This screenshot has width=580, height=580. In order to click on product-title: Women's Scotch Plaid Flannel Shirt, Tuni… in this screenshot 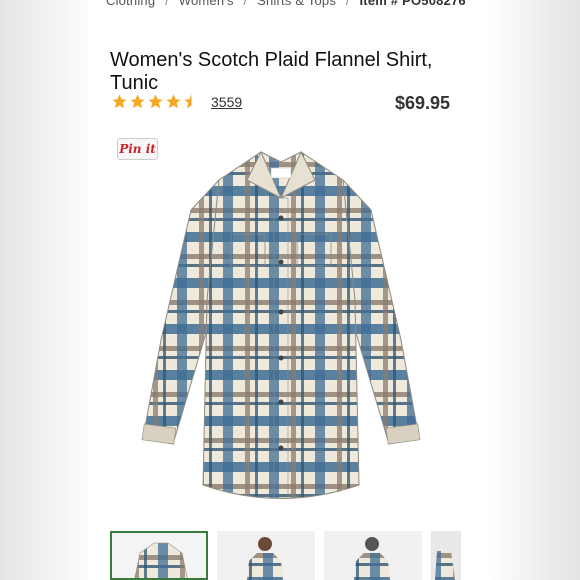, I will do `click(271, 72)`.